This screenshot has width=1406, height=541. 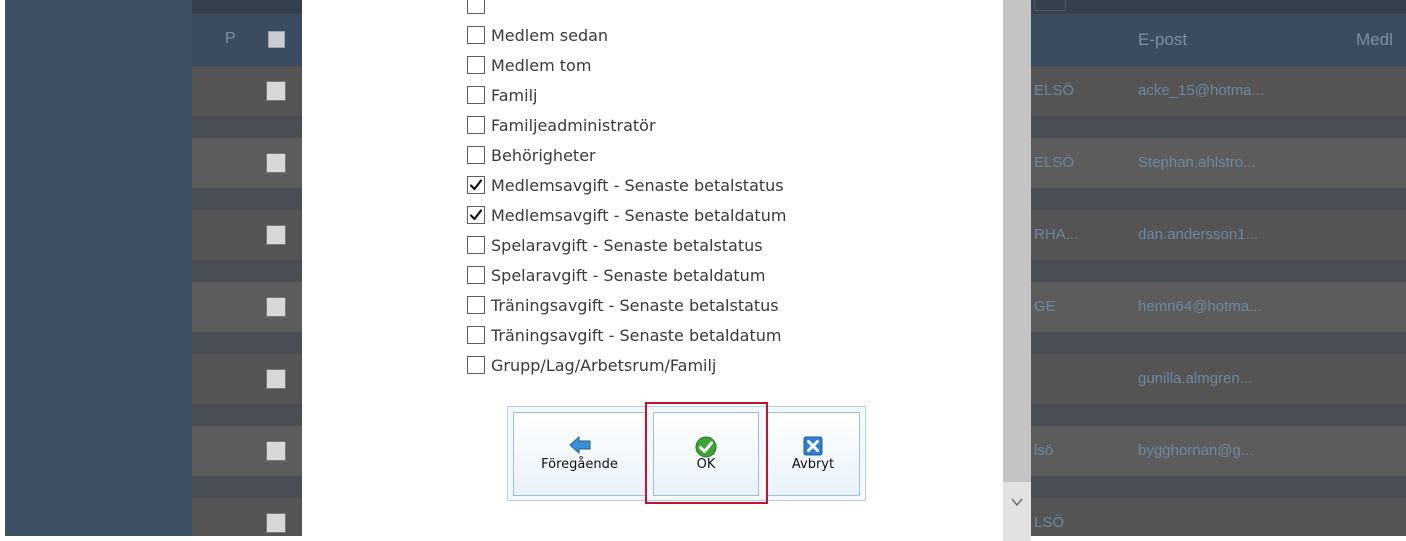 What do you see at coordinates (1049, 522) in the screenshot?
I see `row-club: LSÖ` at bounding box center [1049, 522].